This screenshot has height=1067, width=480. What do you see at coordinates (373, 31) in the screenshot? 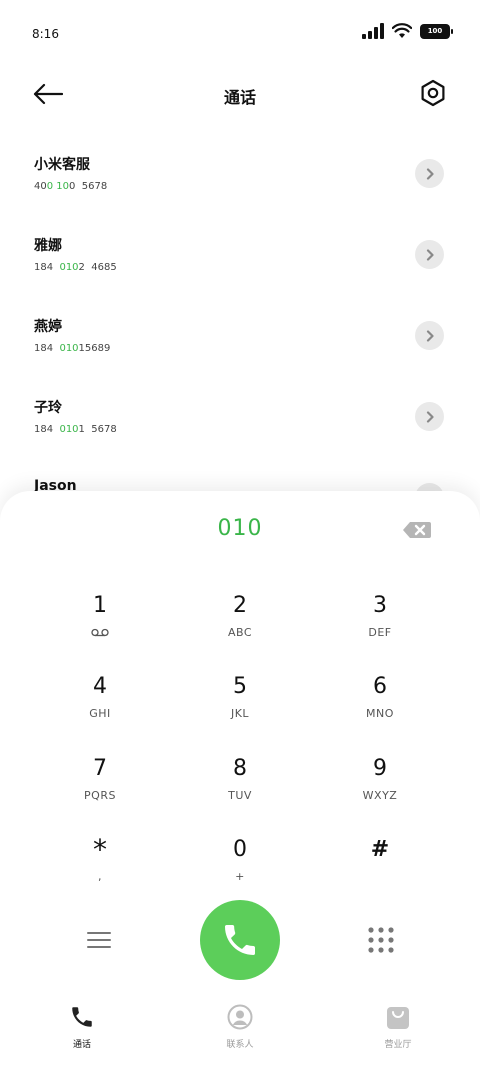
I see `signal-icon` at bounding box center [373, 31].